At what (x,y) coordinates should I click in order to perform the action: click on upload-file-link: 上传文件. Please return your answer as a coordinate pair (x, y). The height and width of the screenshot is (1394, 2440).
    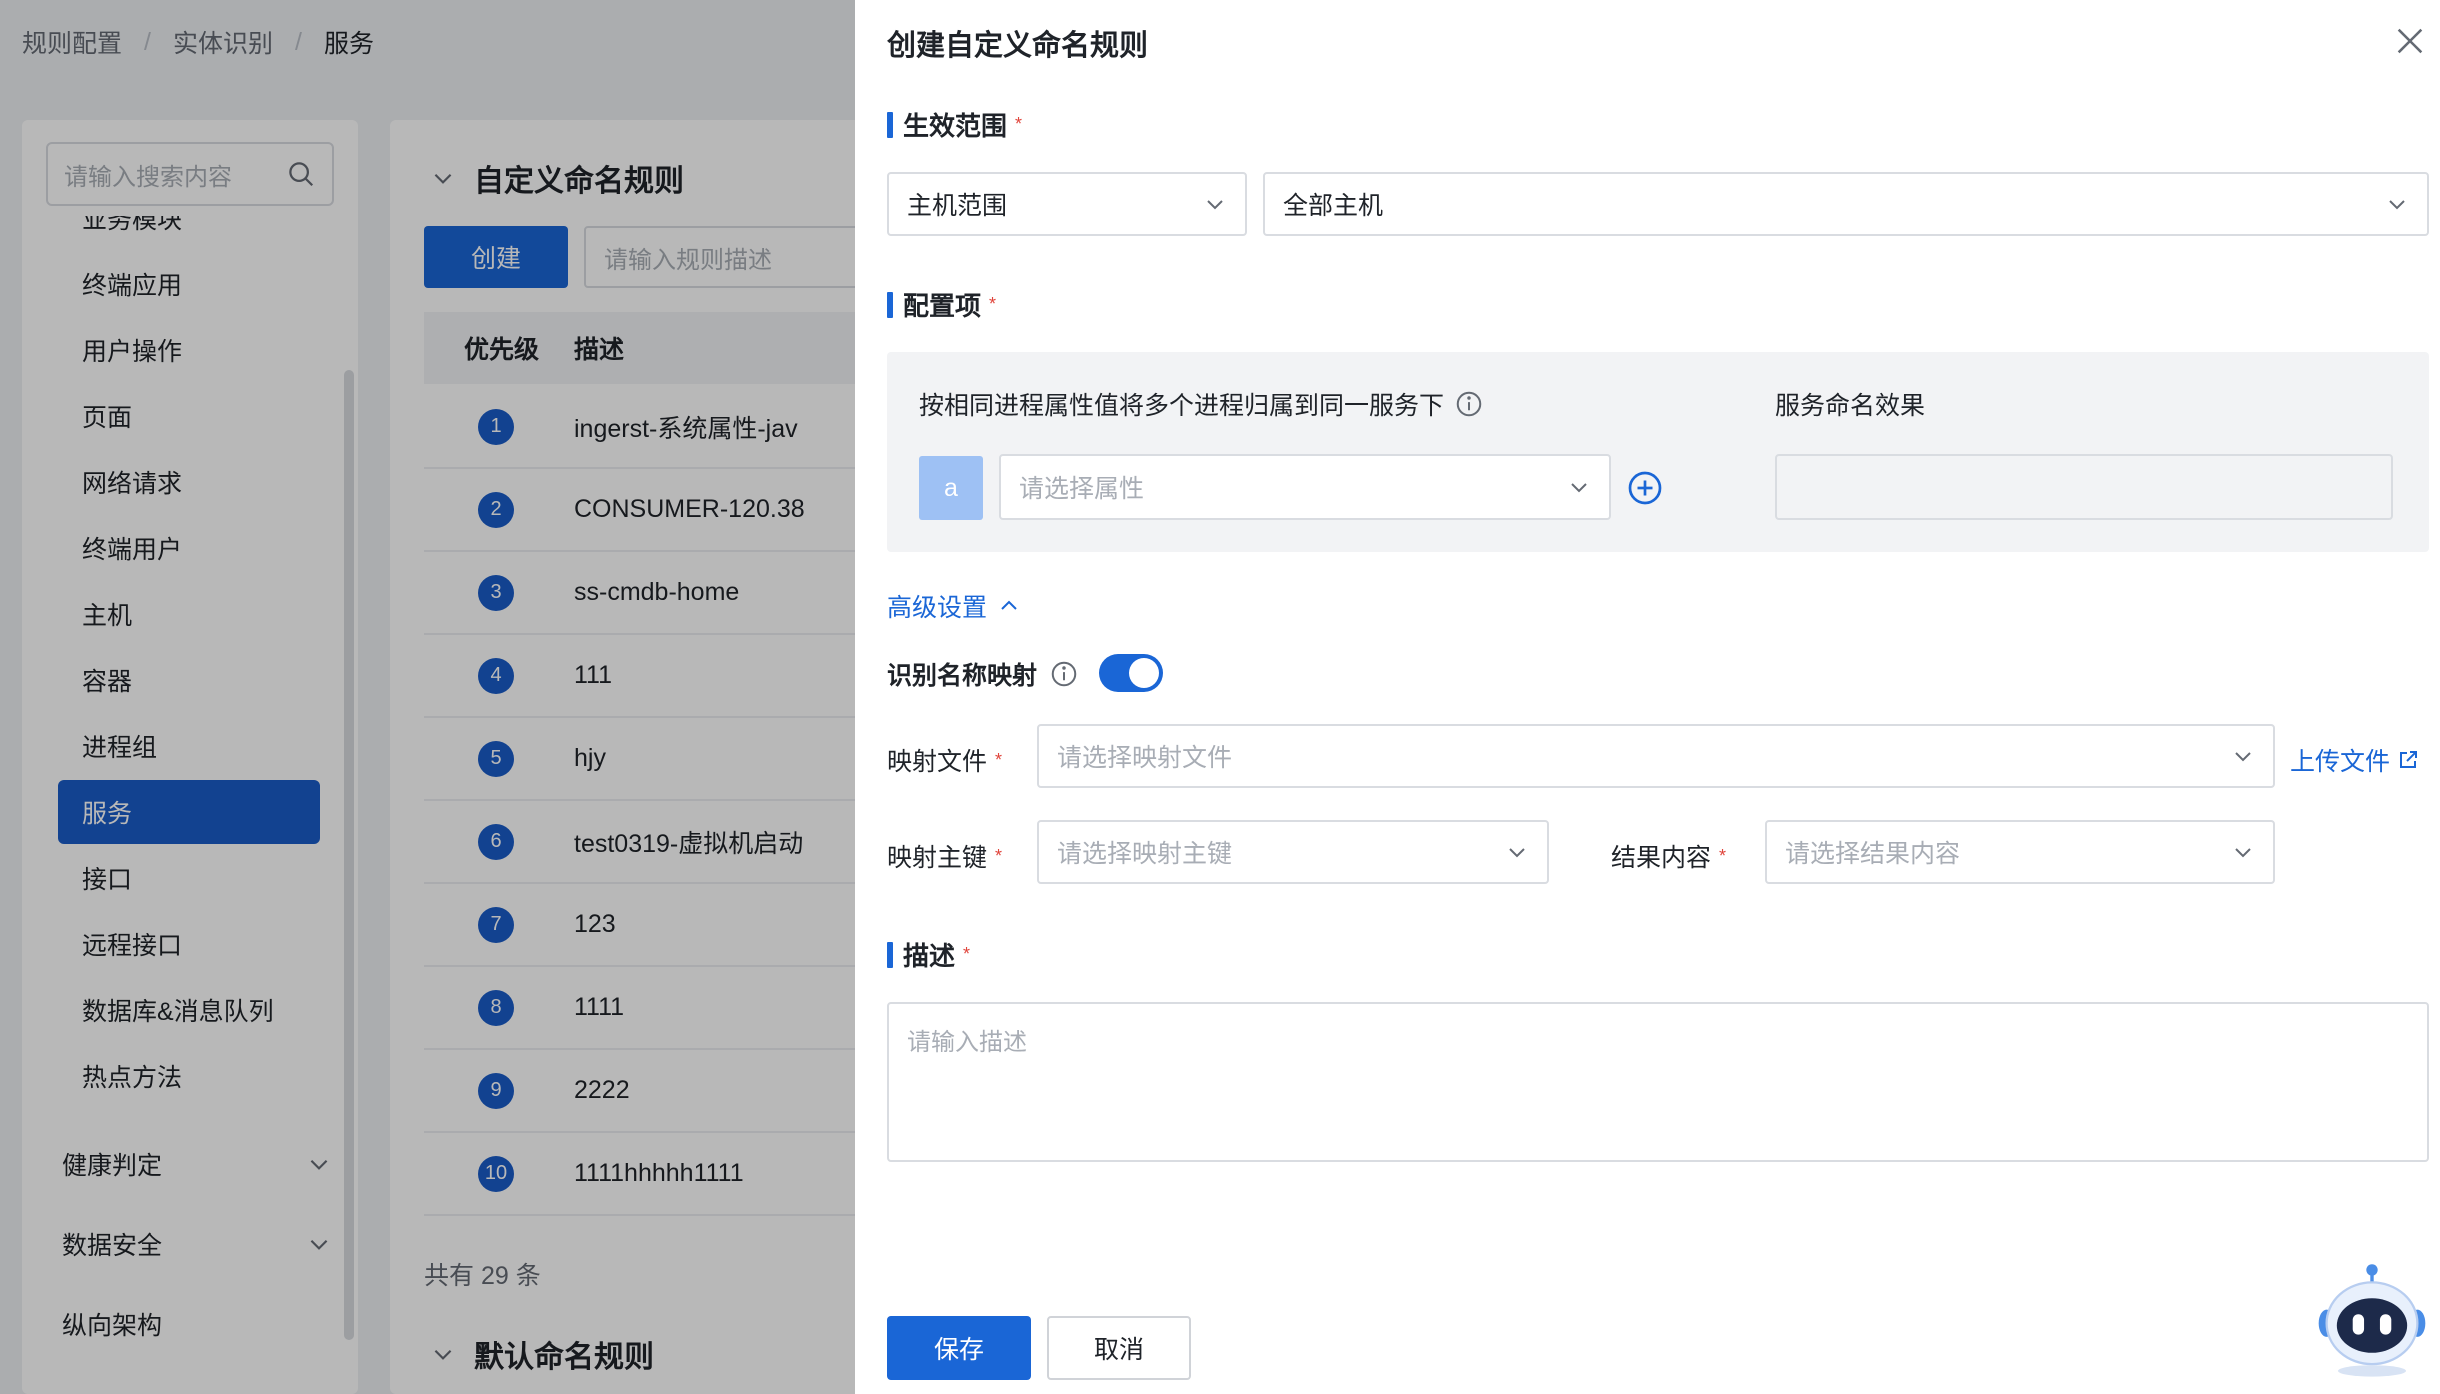
    Looking at the image, I should click on (2355, 760).